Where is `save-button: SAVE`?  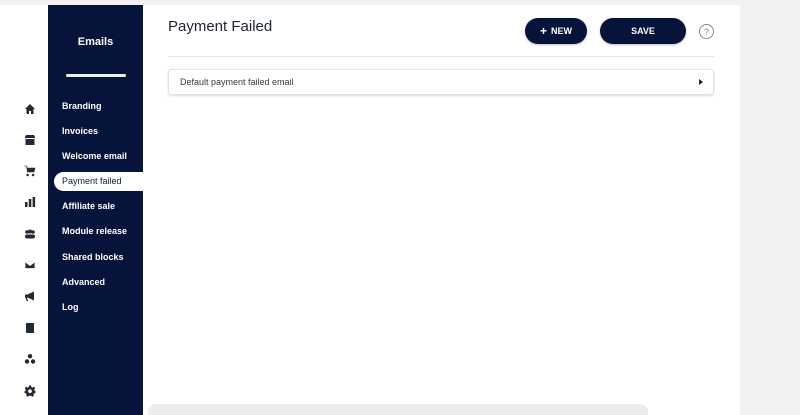 save-button: SAVE is located at coordinates (643, 31).